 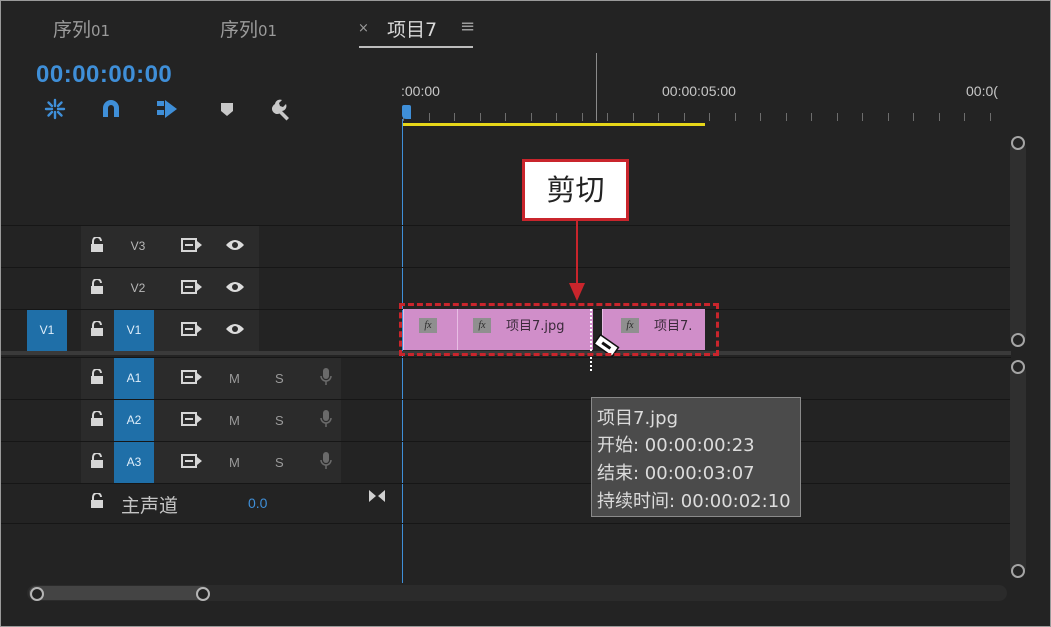 What do you see at coordinates (982, 91) in the screenshot?
I see `ruler-label: 00:0(` at bounding box center [982, 91].